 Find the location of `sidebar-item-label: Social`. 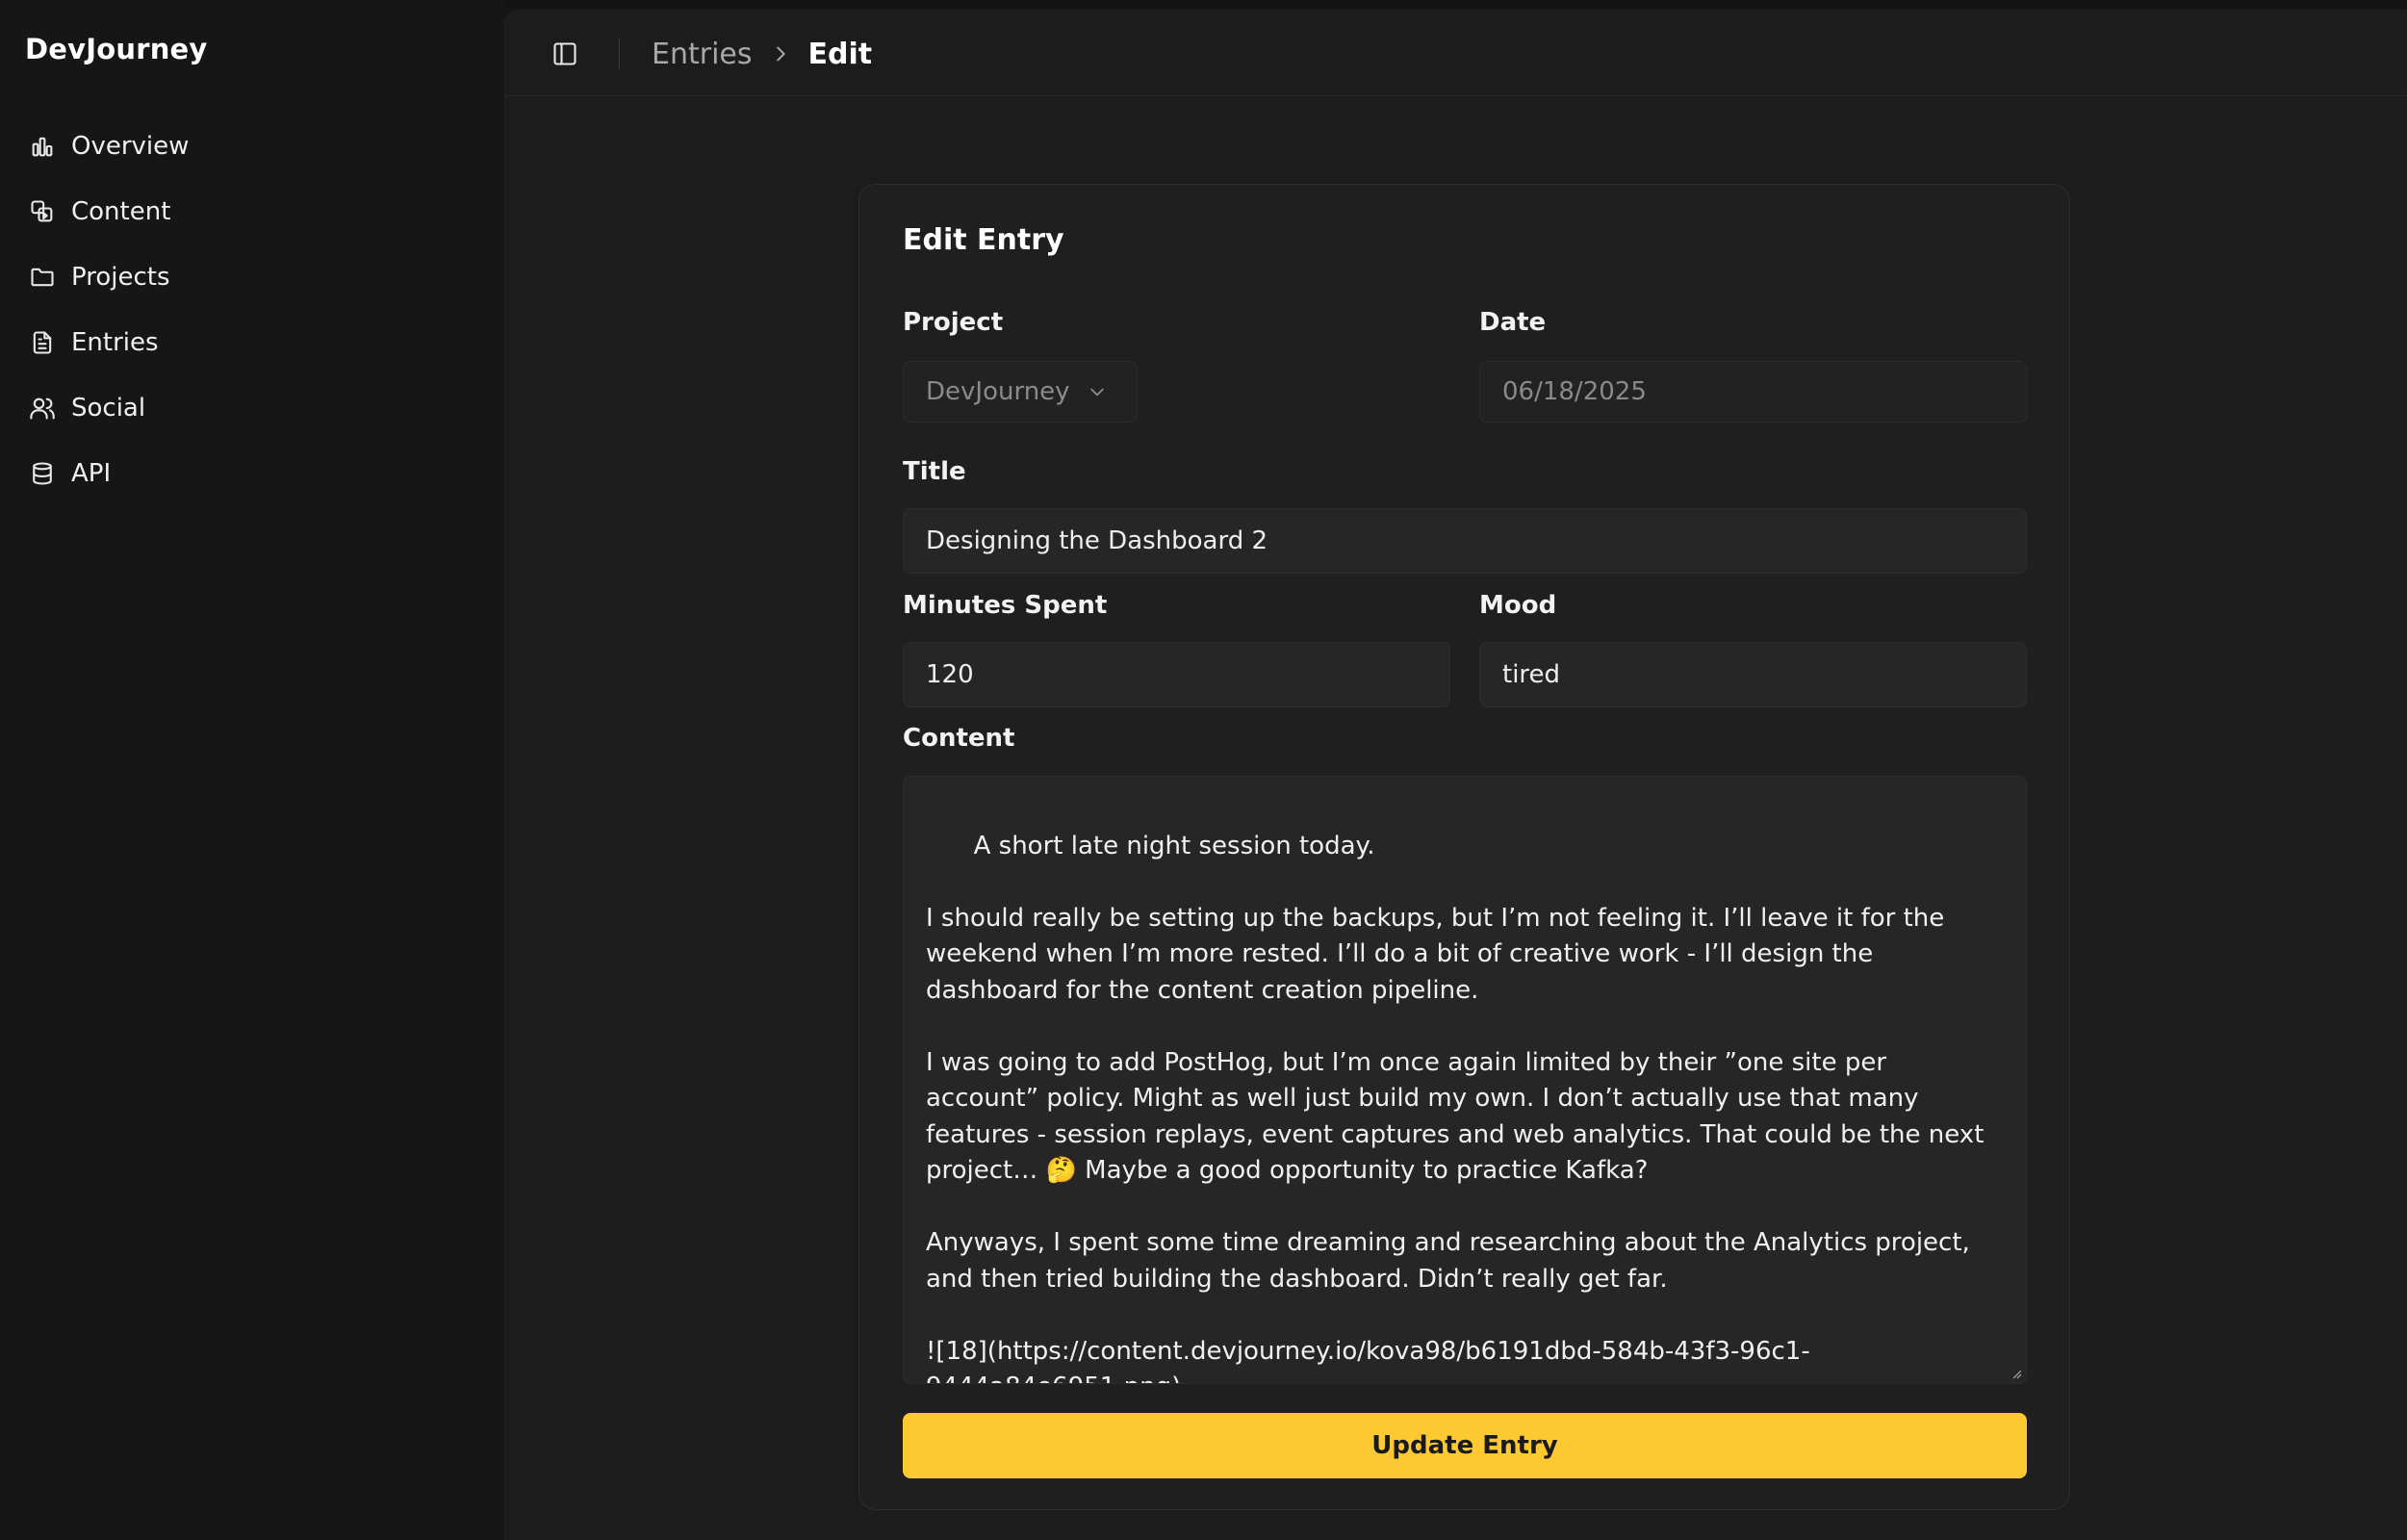

sidebar-item-label: Social is located at coordinates (108, 408).